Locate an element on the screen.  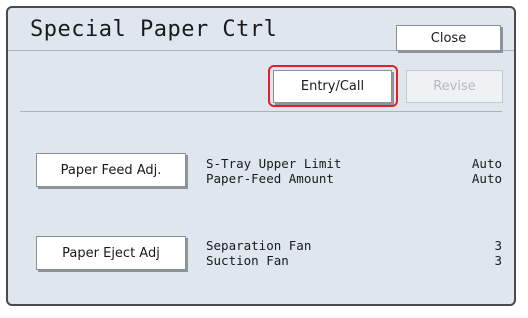
page-title: Special Paper Ctrl is located at coordinates (154, 29).